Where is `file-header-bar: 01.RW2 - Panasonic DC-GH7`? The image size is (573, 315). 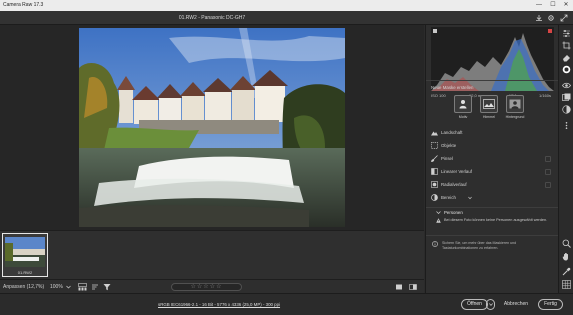 file-header-bar: 01.RW2 - Panasonic DC-GH7 is located at coordinates (286, 18).